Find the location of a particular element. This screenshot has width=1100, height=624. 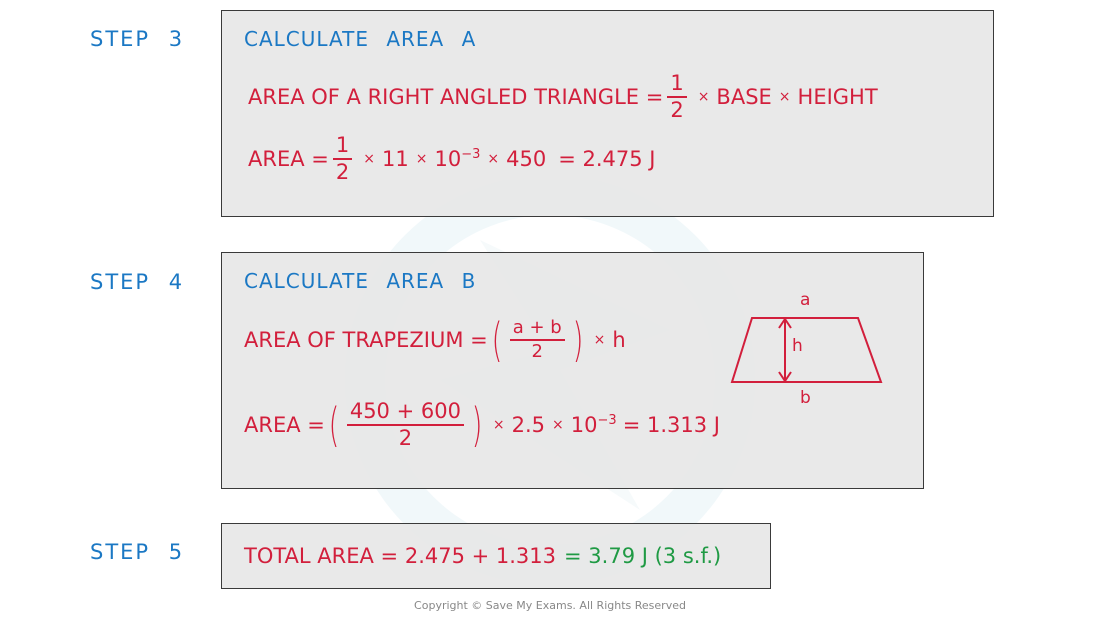

height-value: 450 is located at coordinates (526, 159).